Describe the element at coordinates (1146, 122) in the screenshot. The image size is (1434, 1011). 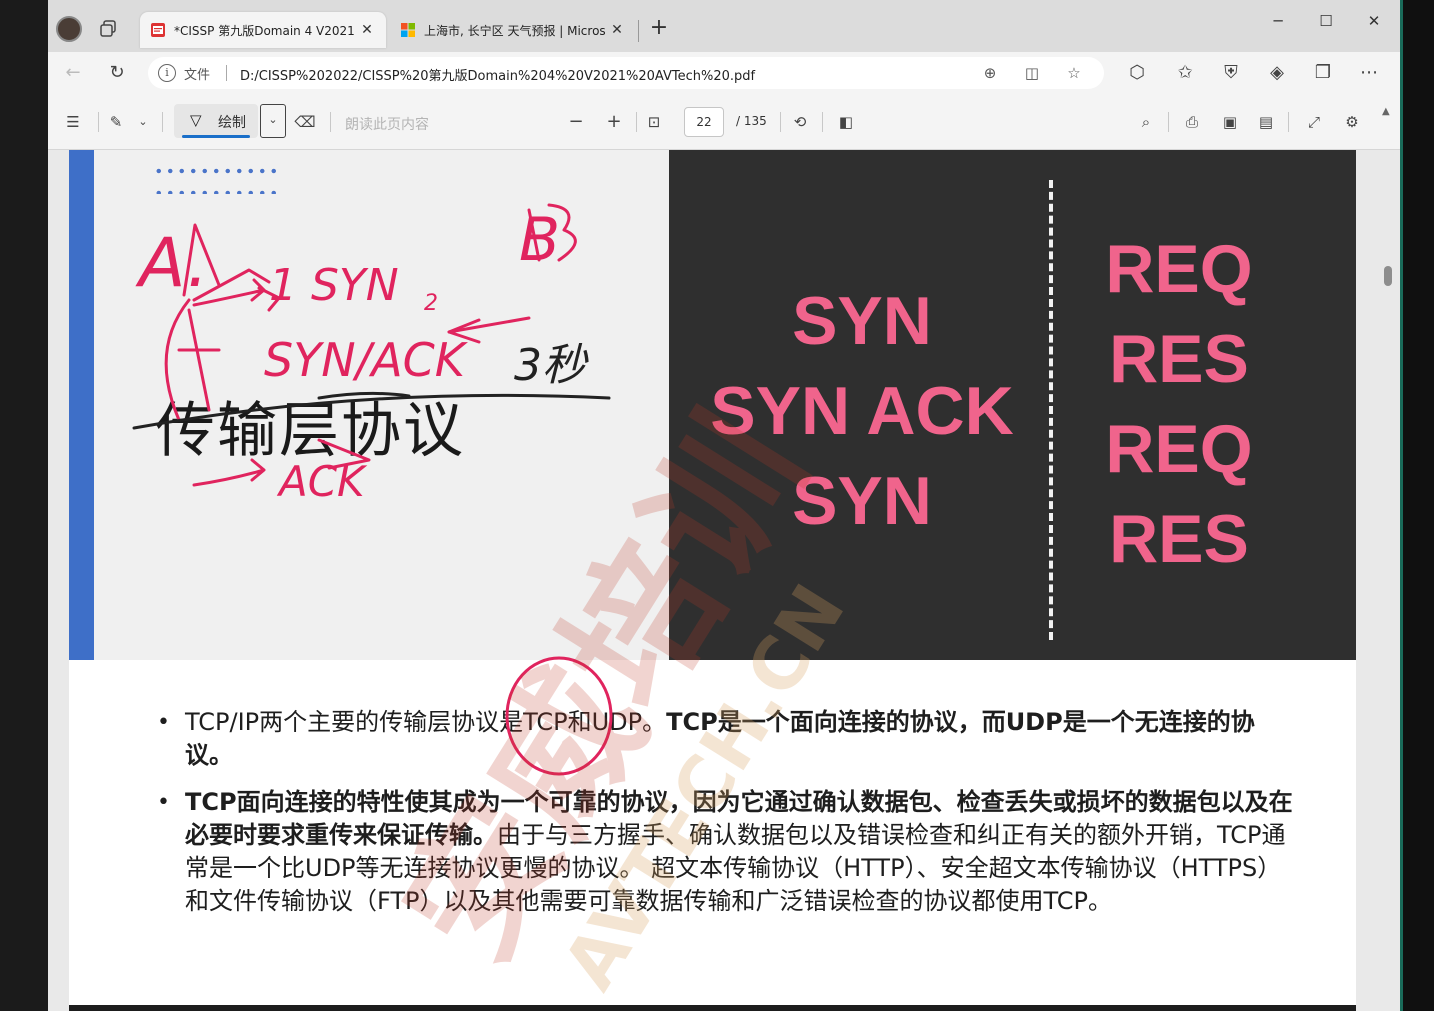
I see `search-icon: ⌕` at that location.